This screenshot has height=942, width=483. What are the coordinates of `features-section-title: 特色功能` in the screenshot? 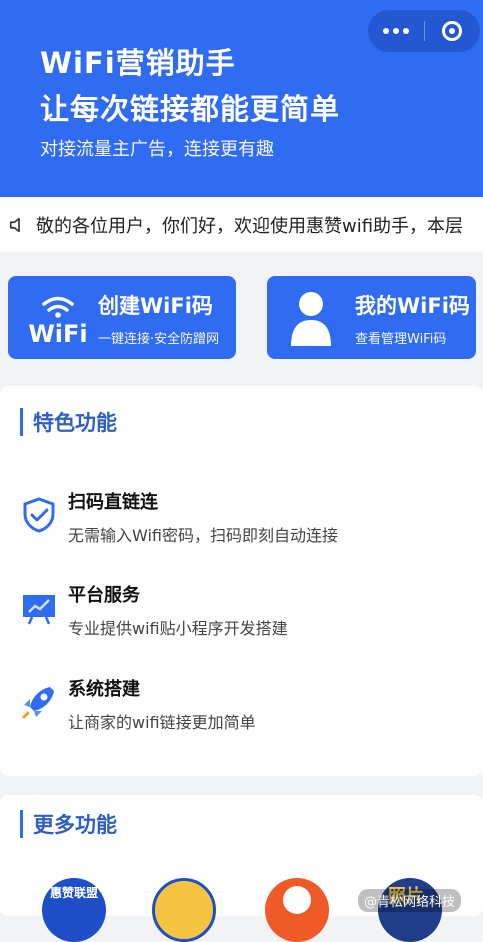 It's located at (68, 422).